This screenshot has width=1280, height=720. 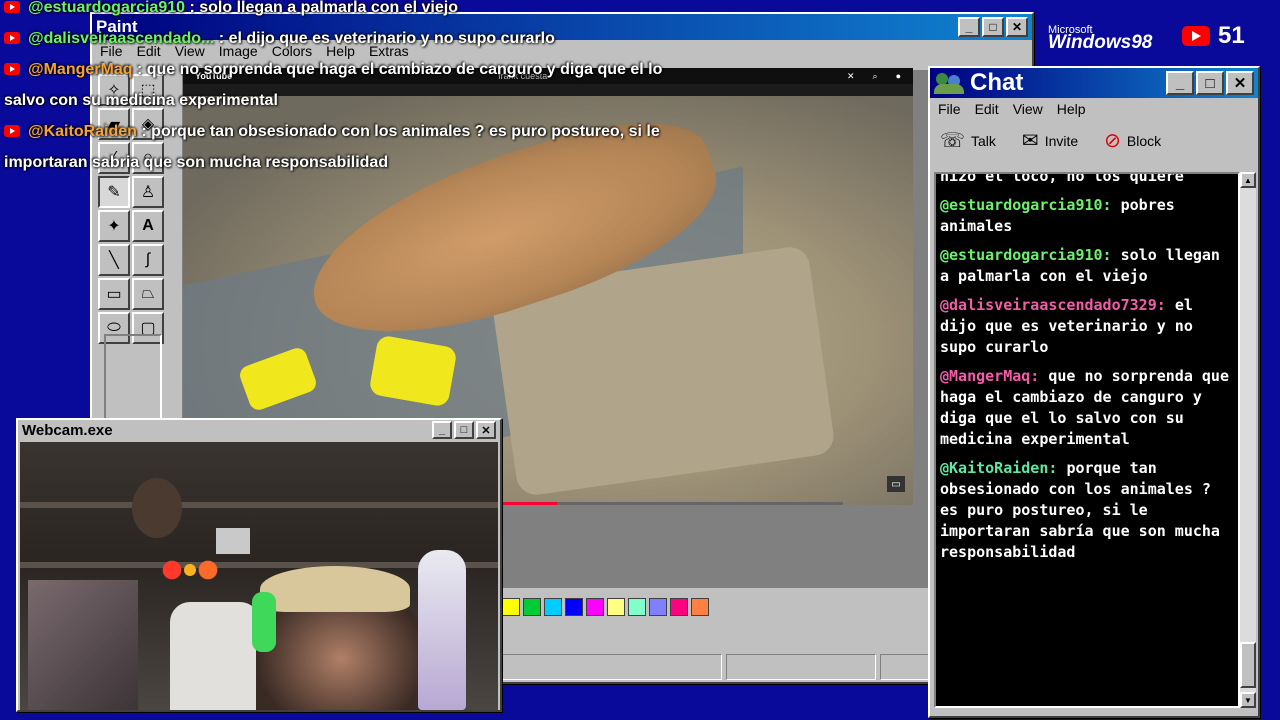 I want to click on search-query: frank cuesta, so click(x=522, y=76).